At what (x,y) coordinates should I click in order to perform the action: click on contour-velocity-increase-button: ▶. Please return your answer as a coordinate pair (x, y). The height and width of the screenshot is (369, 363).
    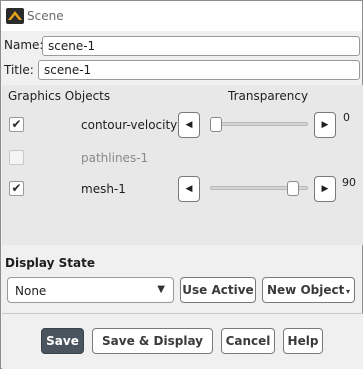
    Looking at the image, I should click on (325, 125).